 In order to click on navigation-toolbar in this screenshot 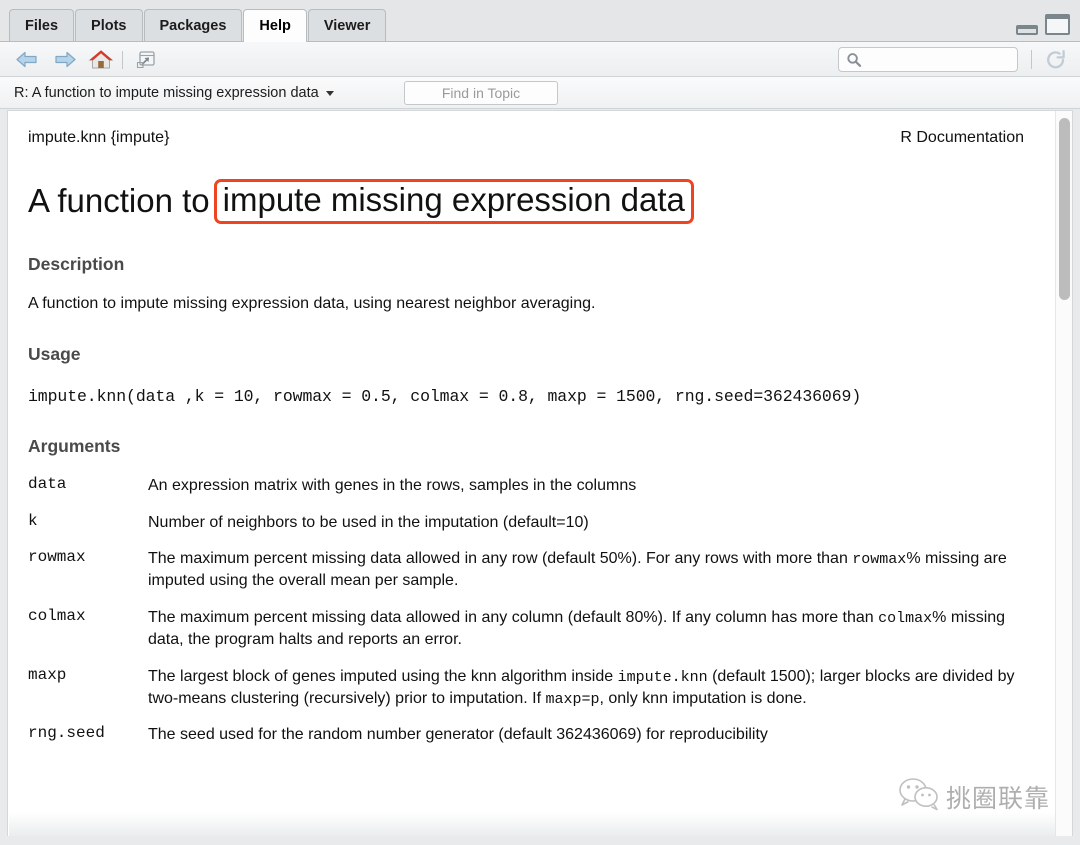, I will do `click(540, 59)`.